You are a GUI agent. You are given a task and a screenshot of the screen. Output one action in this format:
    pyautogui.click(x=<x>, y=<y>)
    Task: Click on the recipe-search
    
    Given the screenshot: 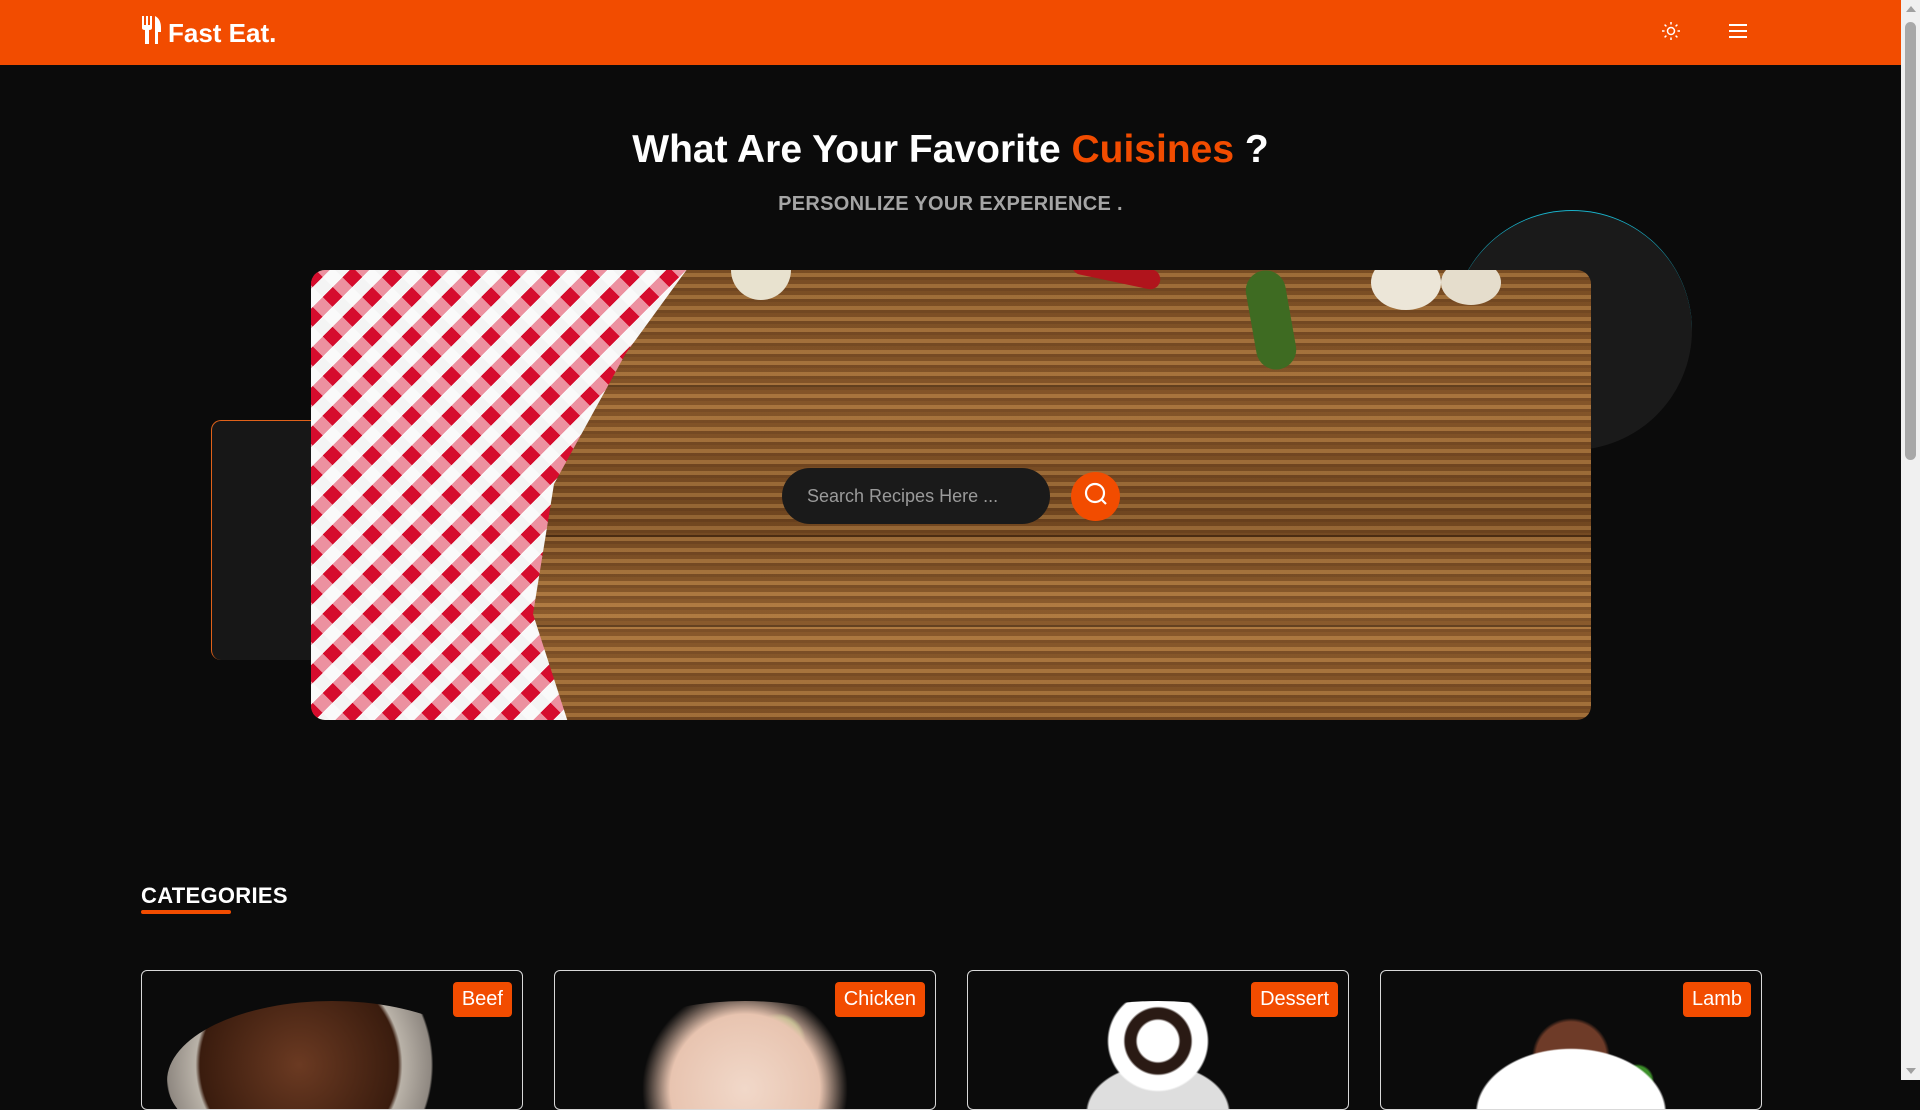 What is the action you would take?
    pyautogui.click(x=951, y=496)
    